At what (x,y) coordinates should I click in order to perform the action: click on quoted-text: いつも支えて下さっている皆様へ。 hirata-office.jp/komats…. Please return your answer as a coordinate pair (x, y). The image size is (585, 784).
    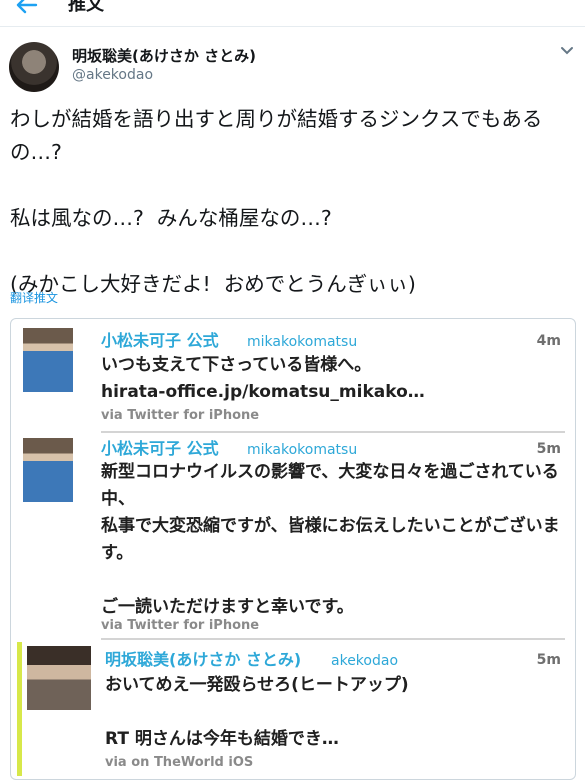
    Looking at the image, I should click on (263, 378).